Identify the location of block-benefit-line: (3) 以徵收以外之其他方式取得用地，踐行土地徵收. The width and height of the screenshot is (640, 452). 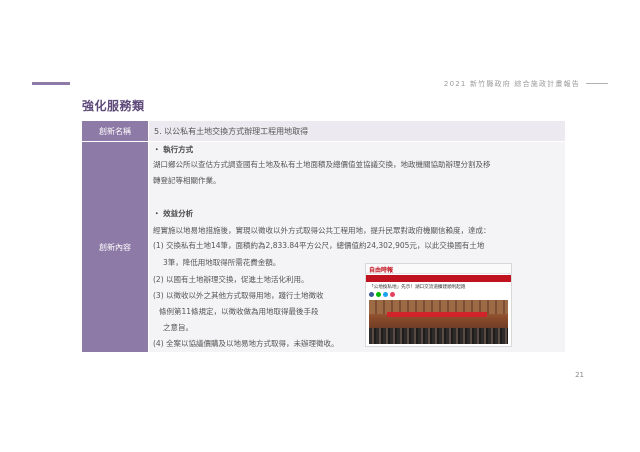
(238, 295).